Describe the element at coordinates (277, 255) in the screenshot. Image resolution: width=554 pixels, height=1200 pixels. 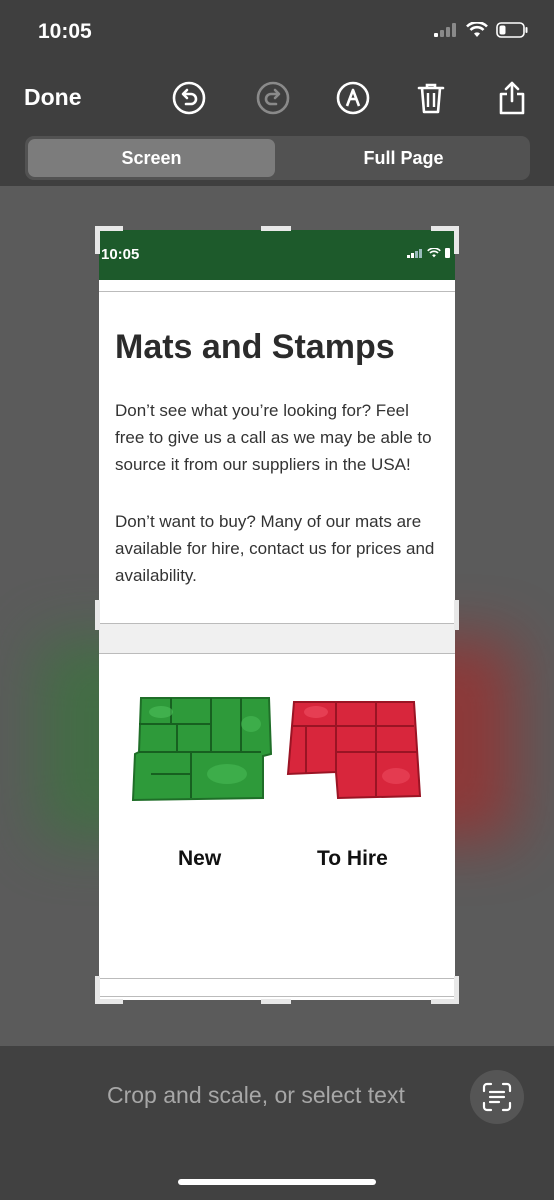
I see `preview-status-bar: 10:05` at that location.